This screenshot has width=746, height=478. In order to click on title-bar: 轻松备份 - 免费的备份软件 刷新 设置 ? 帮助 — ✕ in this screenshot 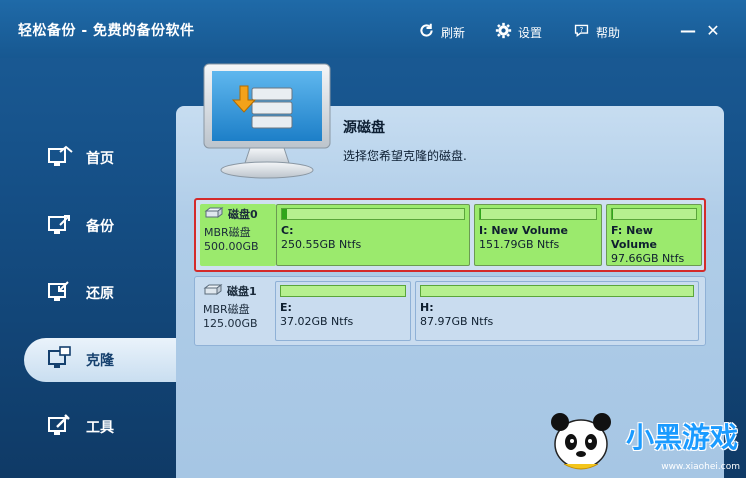, I will do `click(373, 29)`.